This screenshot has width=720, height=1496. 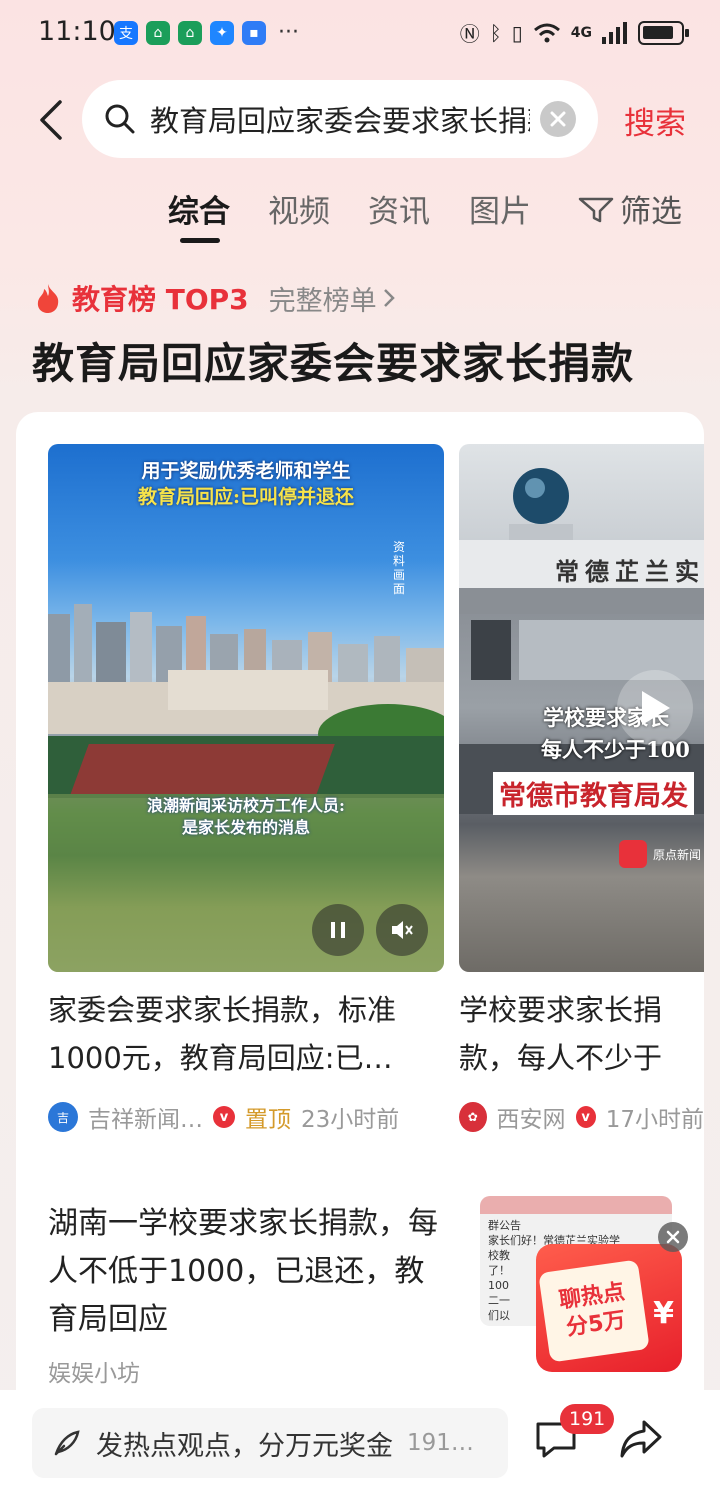 What do you see at coordinates (246, 471) in the screenshot?
I see `video-1-caption-1: 用于奖励优秀老师和学生` at bounding box center [246, 471].